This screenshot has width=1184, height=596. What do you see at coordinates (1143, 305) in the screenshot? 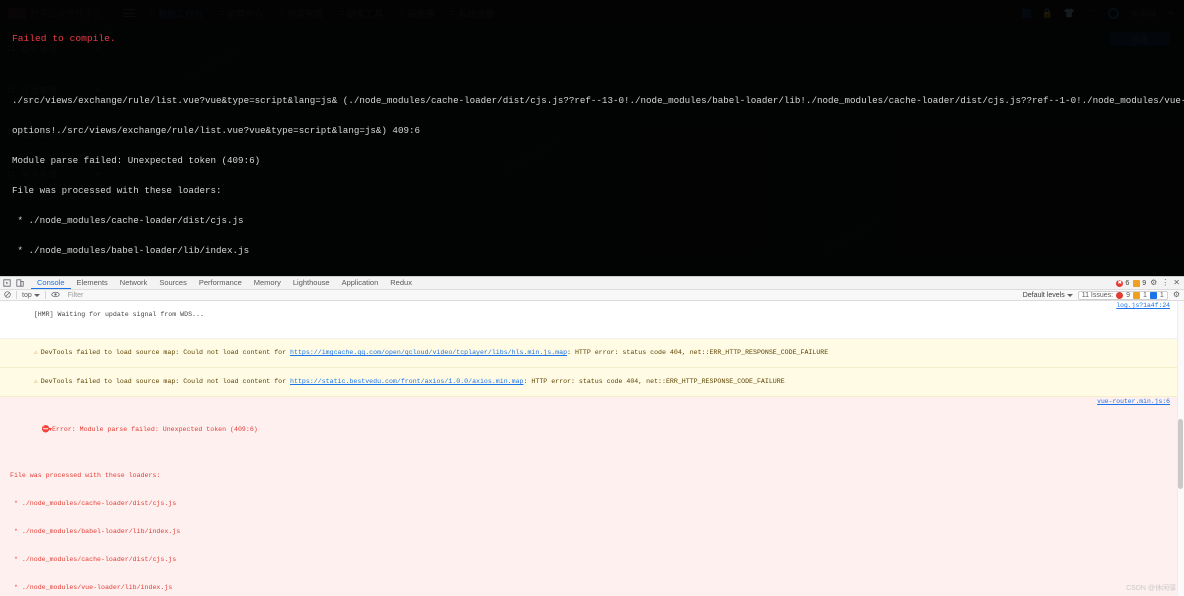
I see `log-source-link: log.js?1a4f:24` at bounding box center [1143, 305].